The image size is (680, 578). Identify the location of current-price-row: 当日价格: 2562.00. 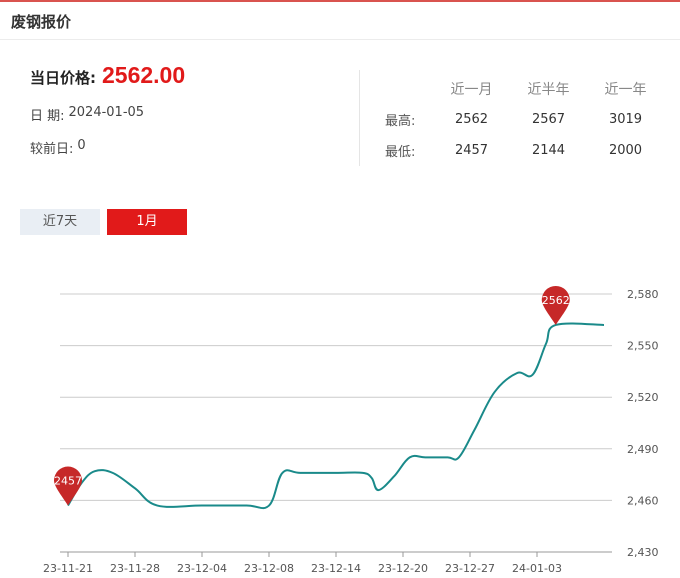
(190, 75).